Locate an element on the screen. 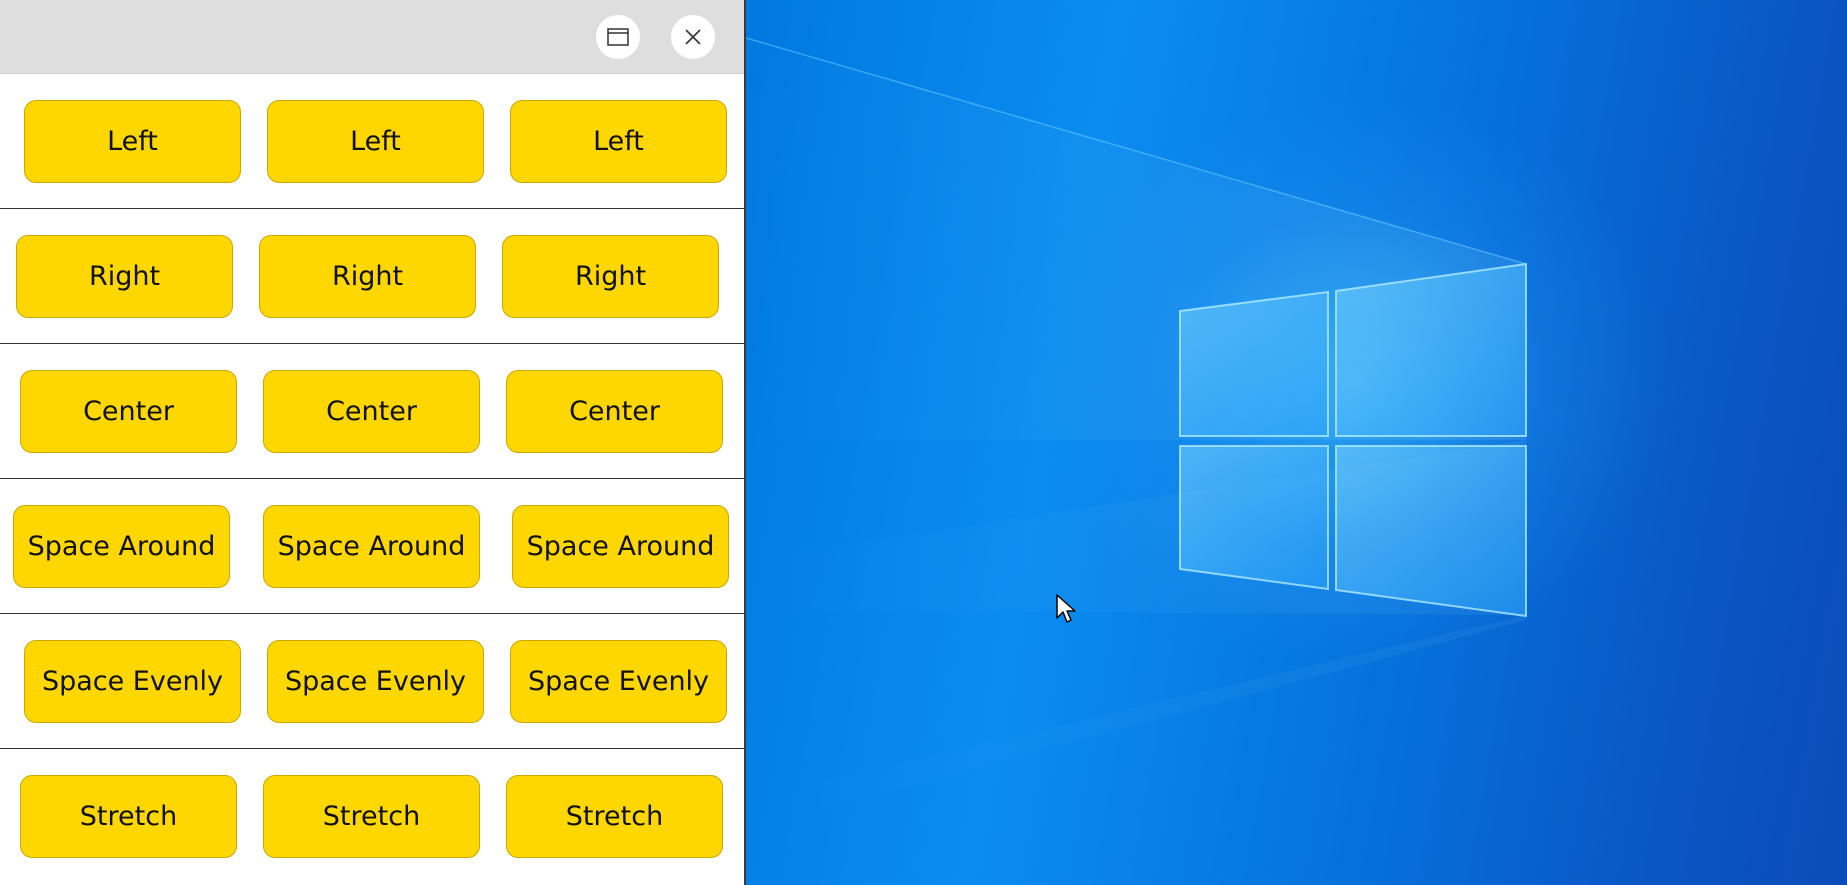 Image resolution: width=1847 pixels, height=885 pixels. center-button-1: Center is located at coordinates (128, 411).